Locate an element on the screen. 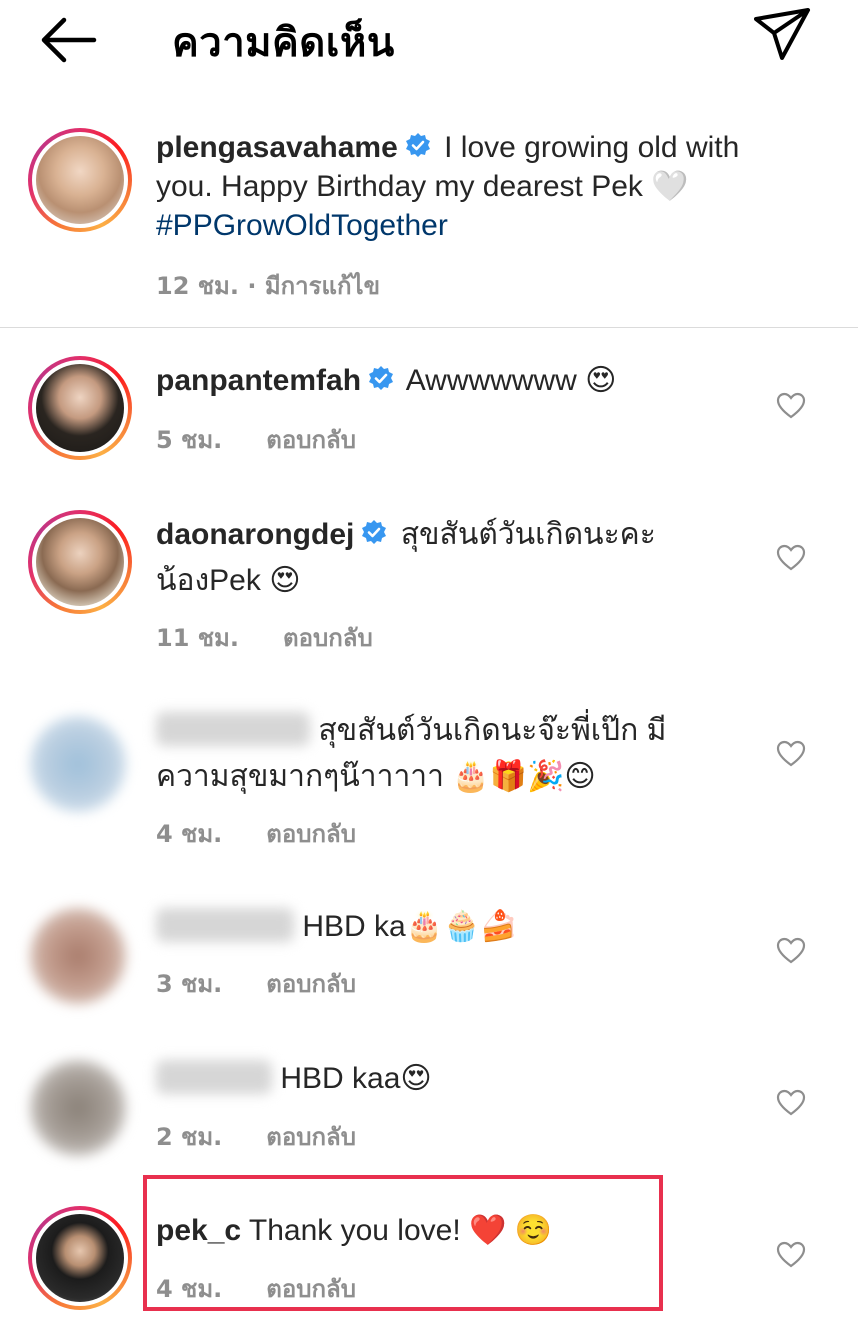 Image resolution: width=858 pixels, height=1338 pixels. comment-text: HBD kaa😍 is located at coordinates (356, 1078).